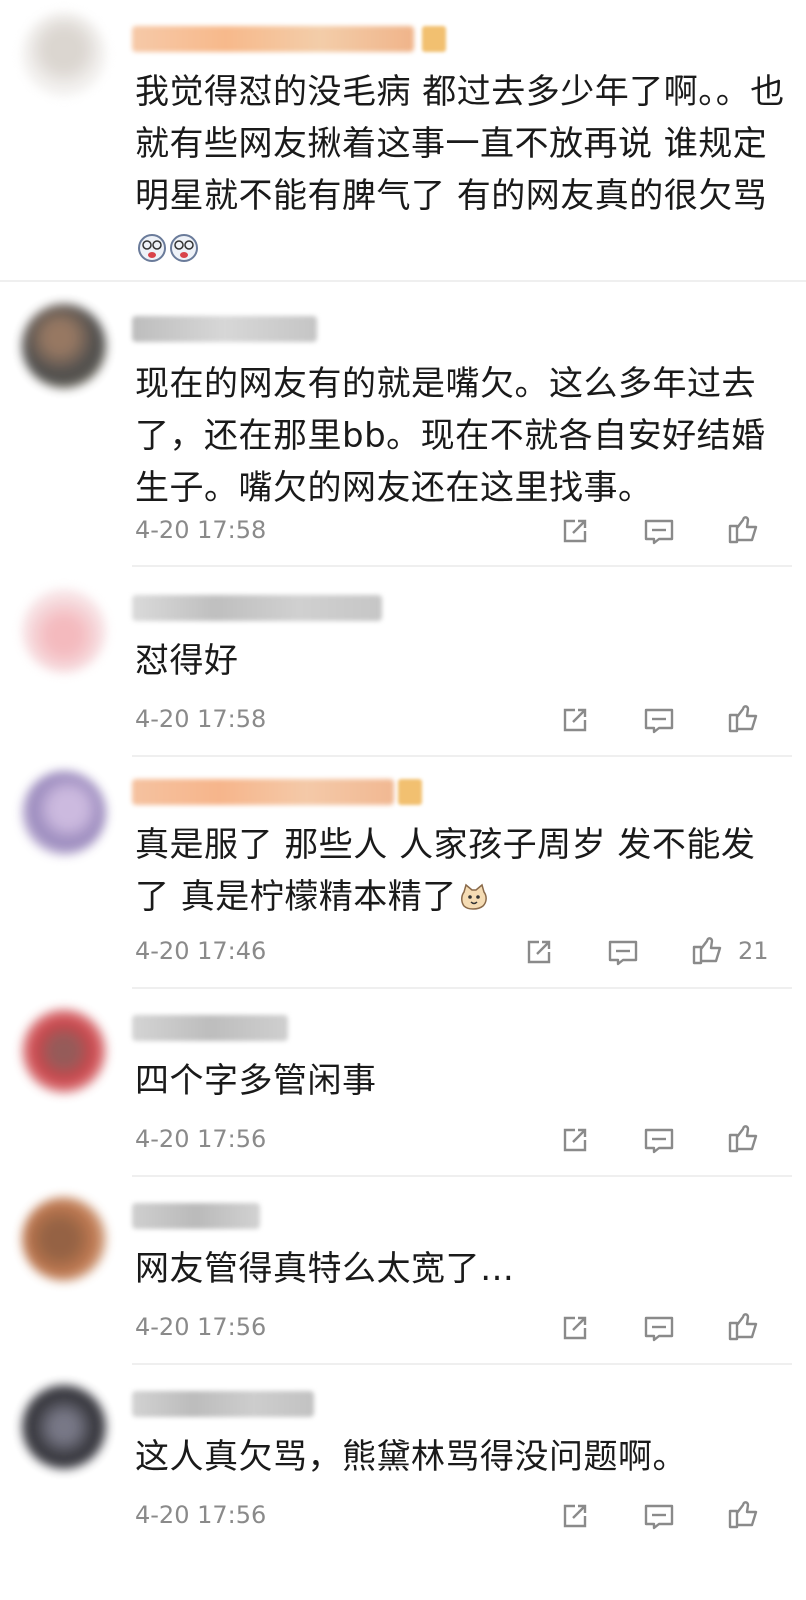 This screenshot has height=1600, width=806. I want to click on comment-text-content: 这人真欠骂，熊黛林骂得没问题啊。, so click(411, 1457).